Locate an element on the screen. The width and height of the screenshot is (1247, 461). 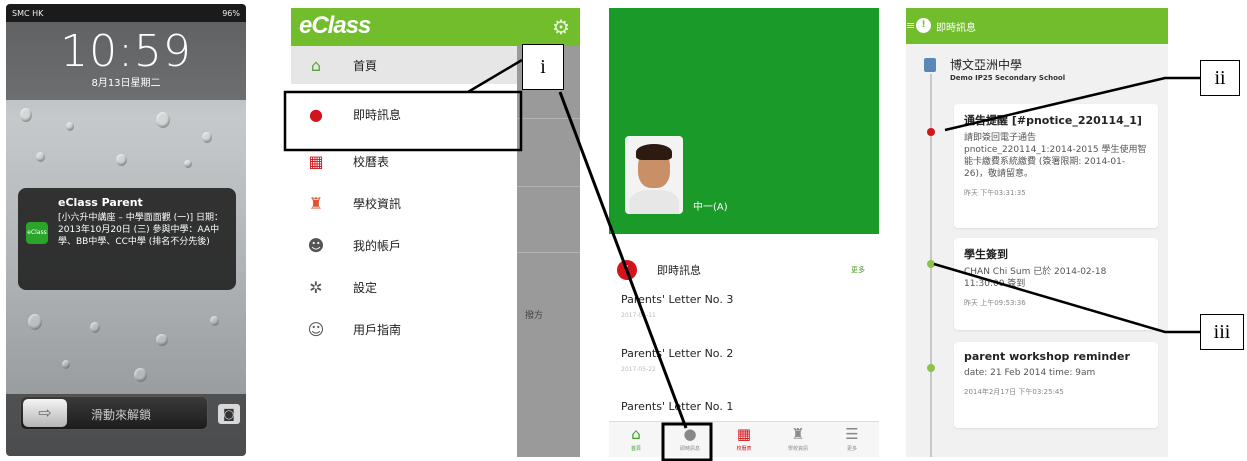
message-date: 2017-05-22 is located at coordinates (638, 369).